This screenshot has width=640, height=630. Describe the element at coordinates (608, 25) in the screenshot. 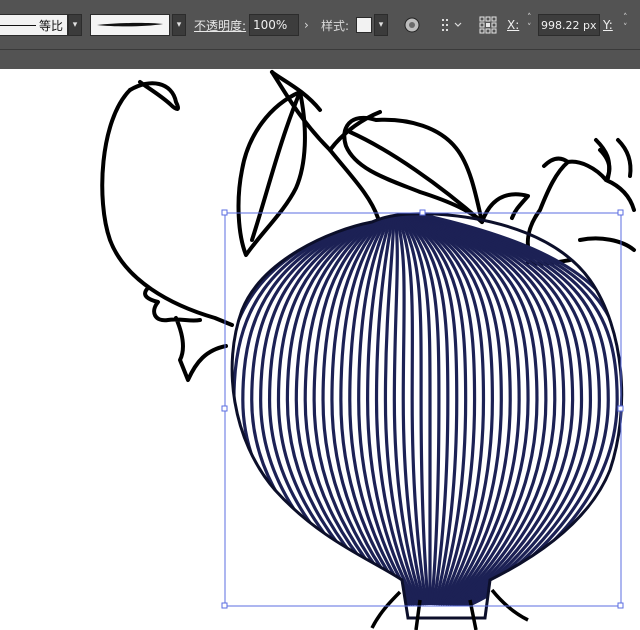

I see `y-coordinate-label: Y:` at that location.